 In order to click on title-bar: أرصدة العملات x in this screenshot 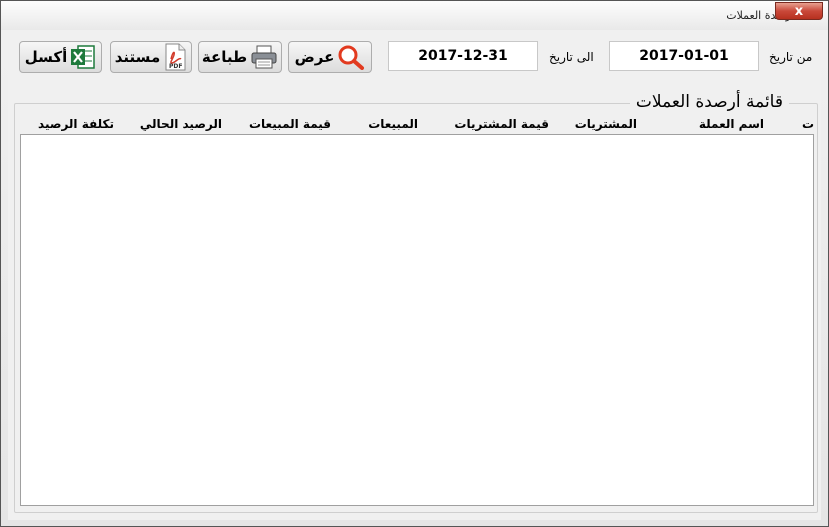, I will do `click(414, 15)`.